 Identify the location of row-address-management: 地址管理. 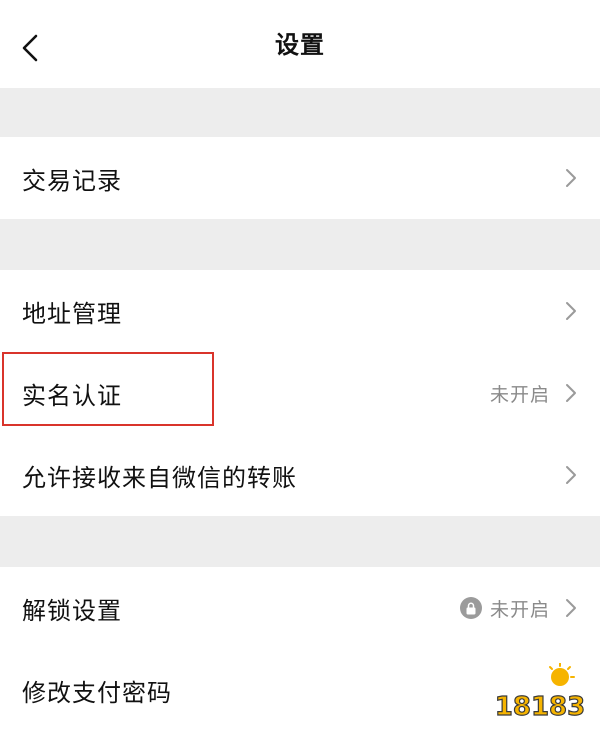
(300, 311).